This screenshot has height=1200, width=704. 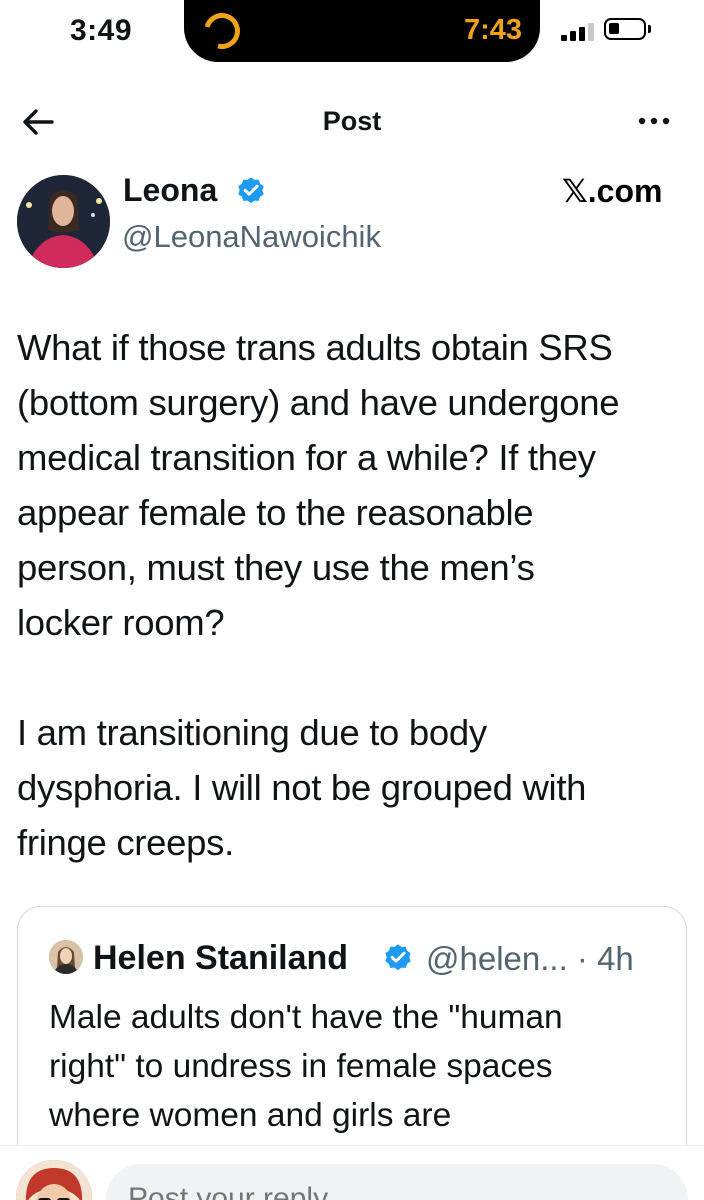 What do you see at coordinates (530, 958) in the screenshot?
I see `quoted-author-handle: @helen... · 4h` at bounding box center [530, 958].